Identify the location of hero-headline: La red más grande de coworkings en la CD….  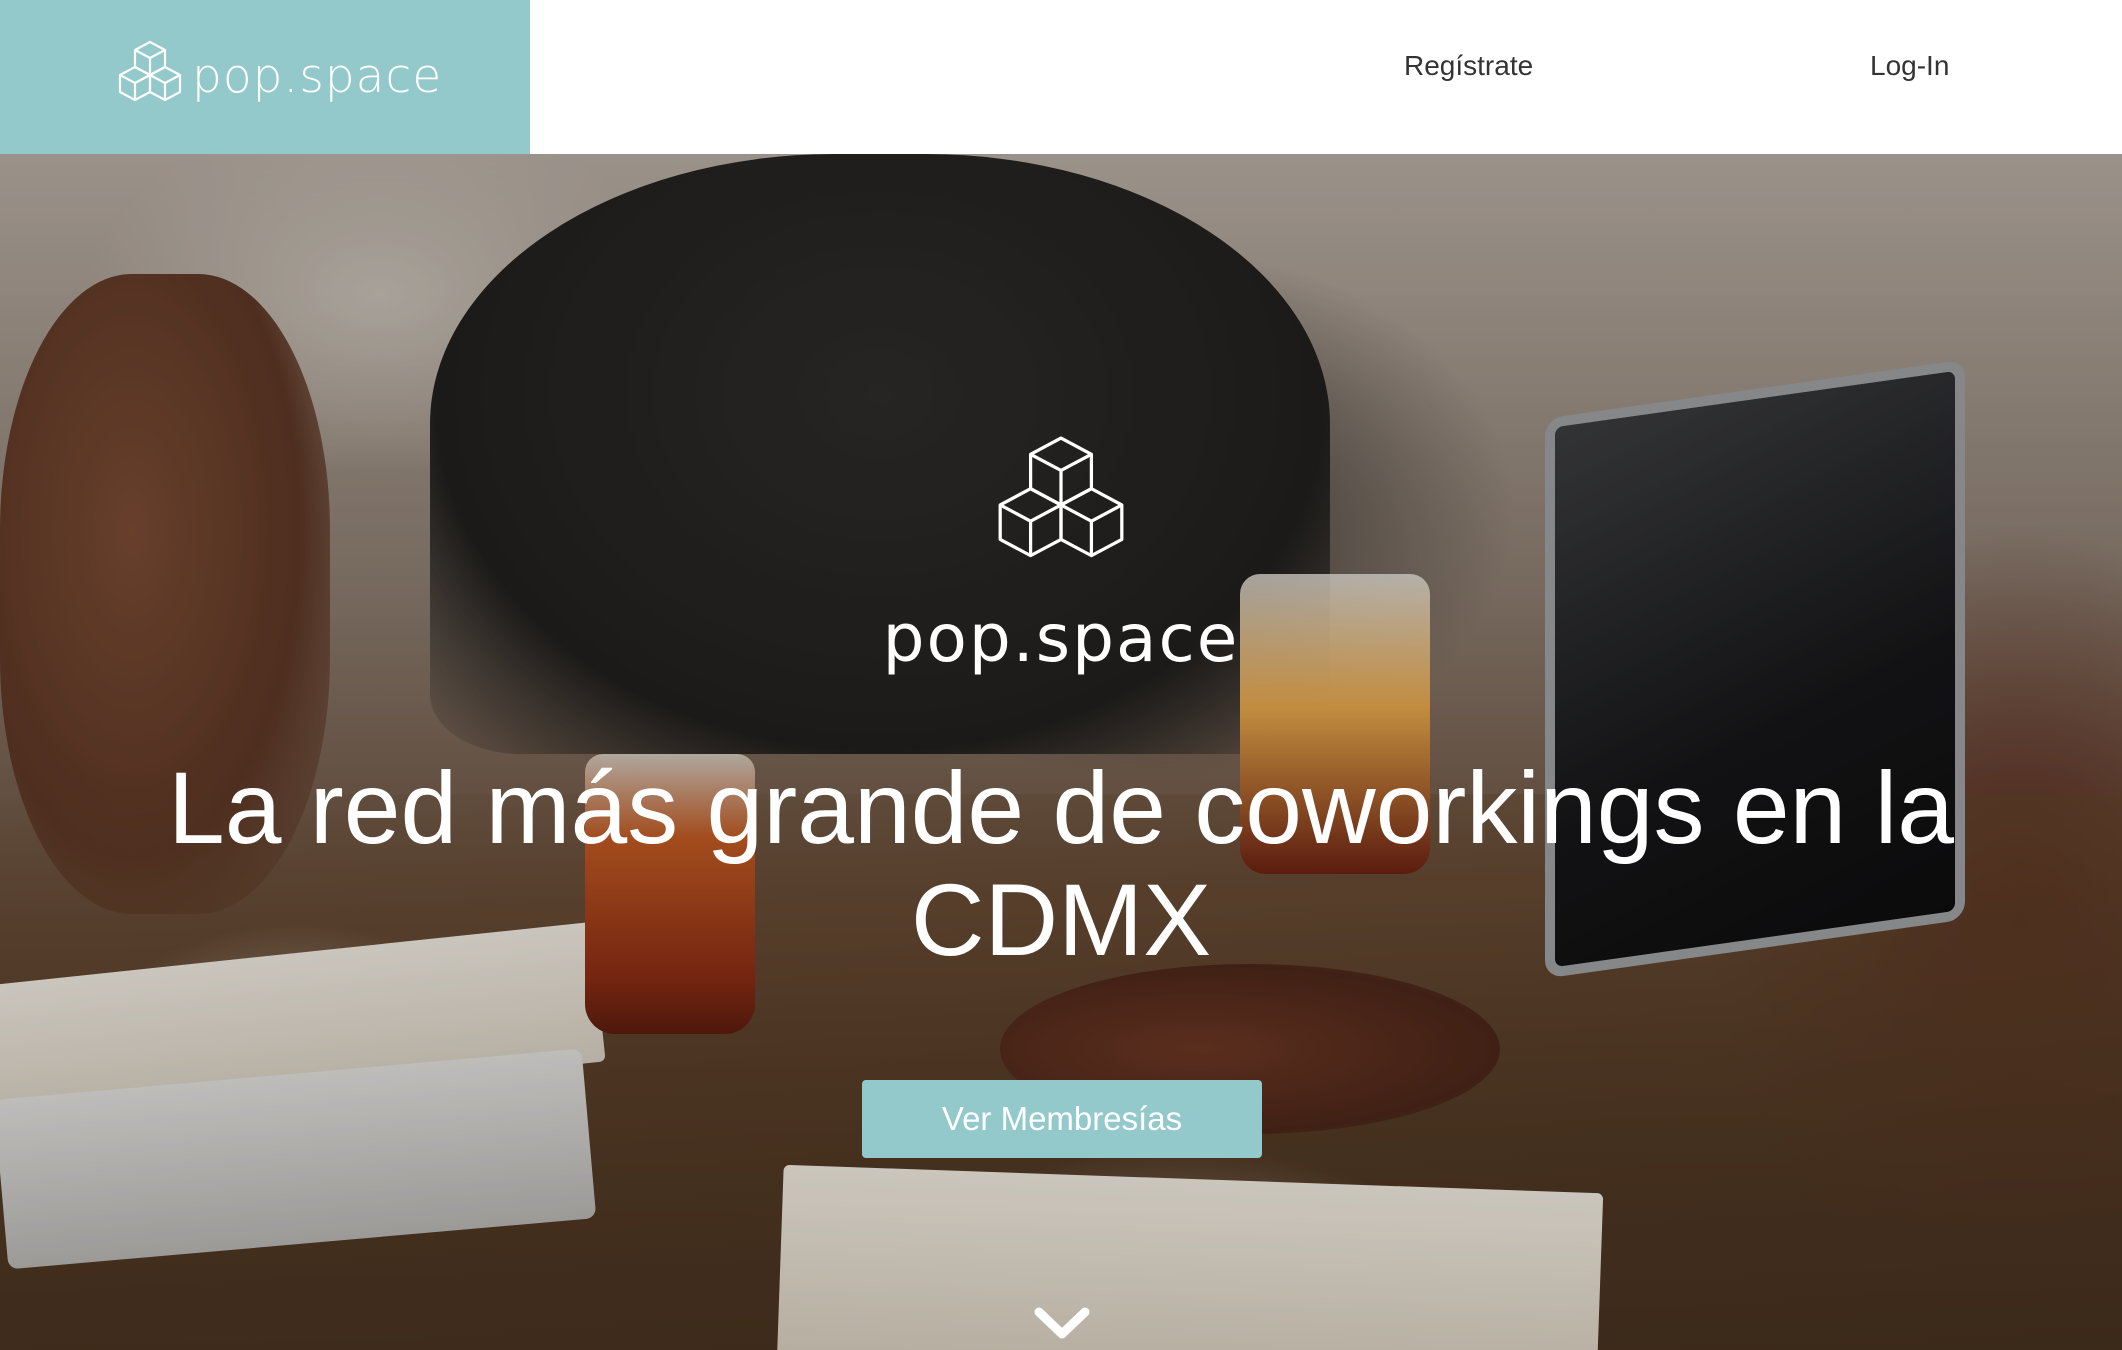
(1061, 864).